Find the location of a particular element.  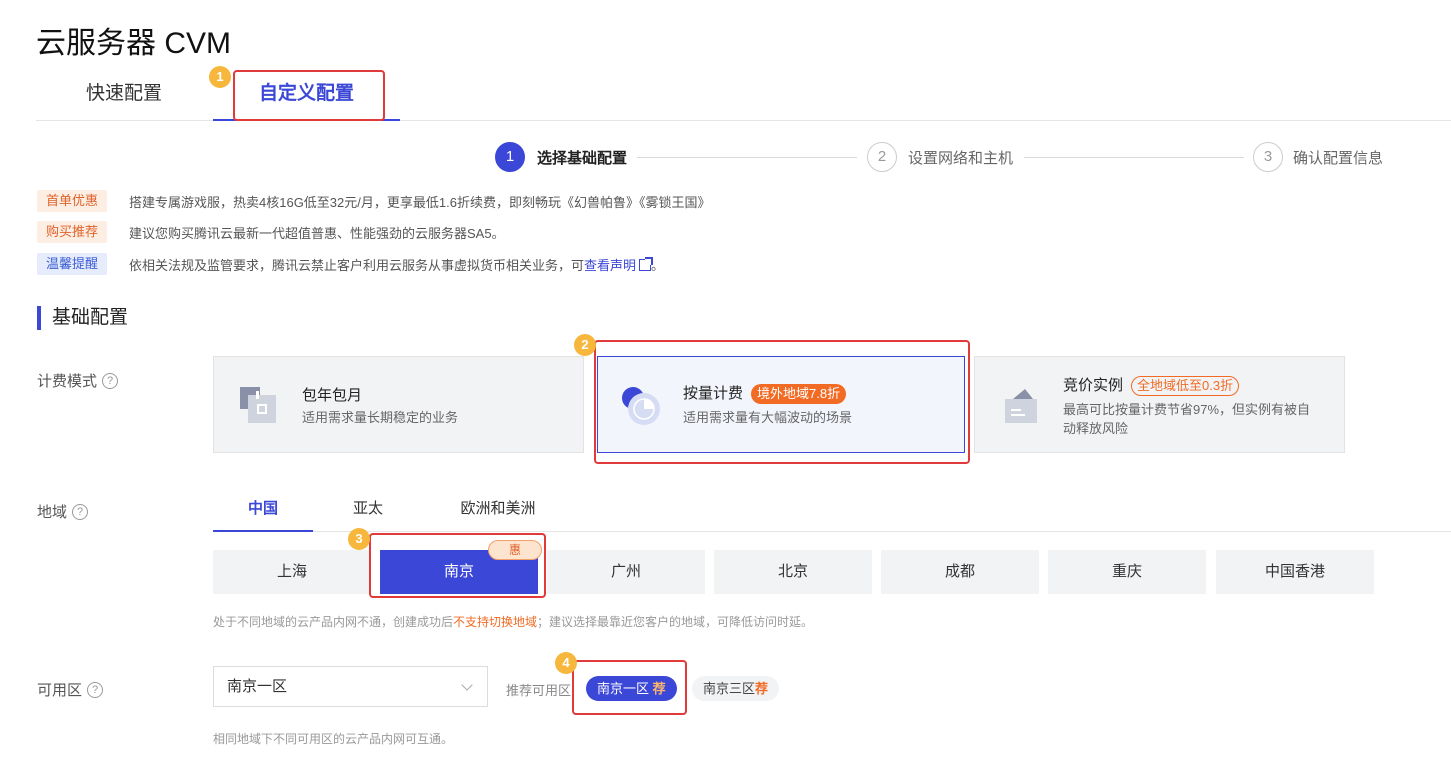

billing-option-spot: 竞价实例 全地域低至0.3折 最高可比按量计费节省97%，但实例有被自动释放风险 is located at coordinates (1159, 404).